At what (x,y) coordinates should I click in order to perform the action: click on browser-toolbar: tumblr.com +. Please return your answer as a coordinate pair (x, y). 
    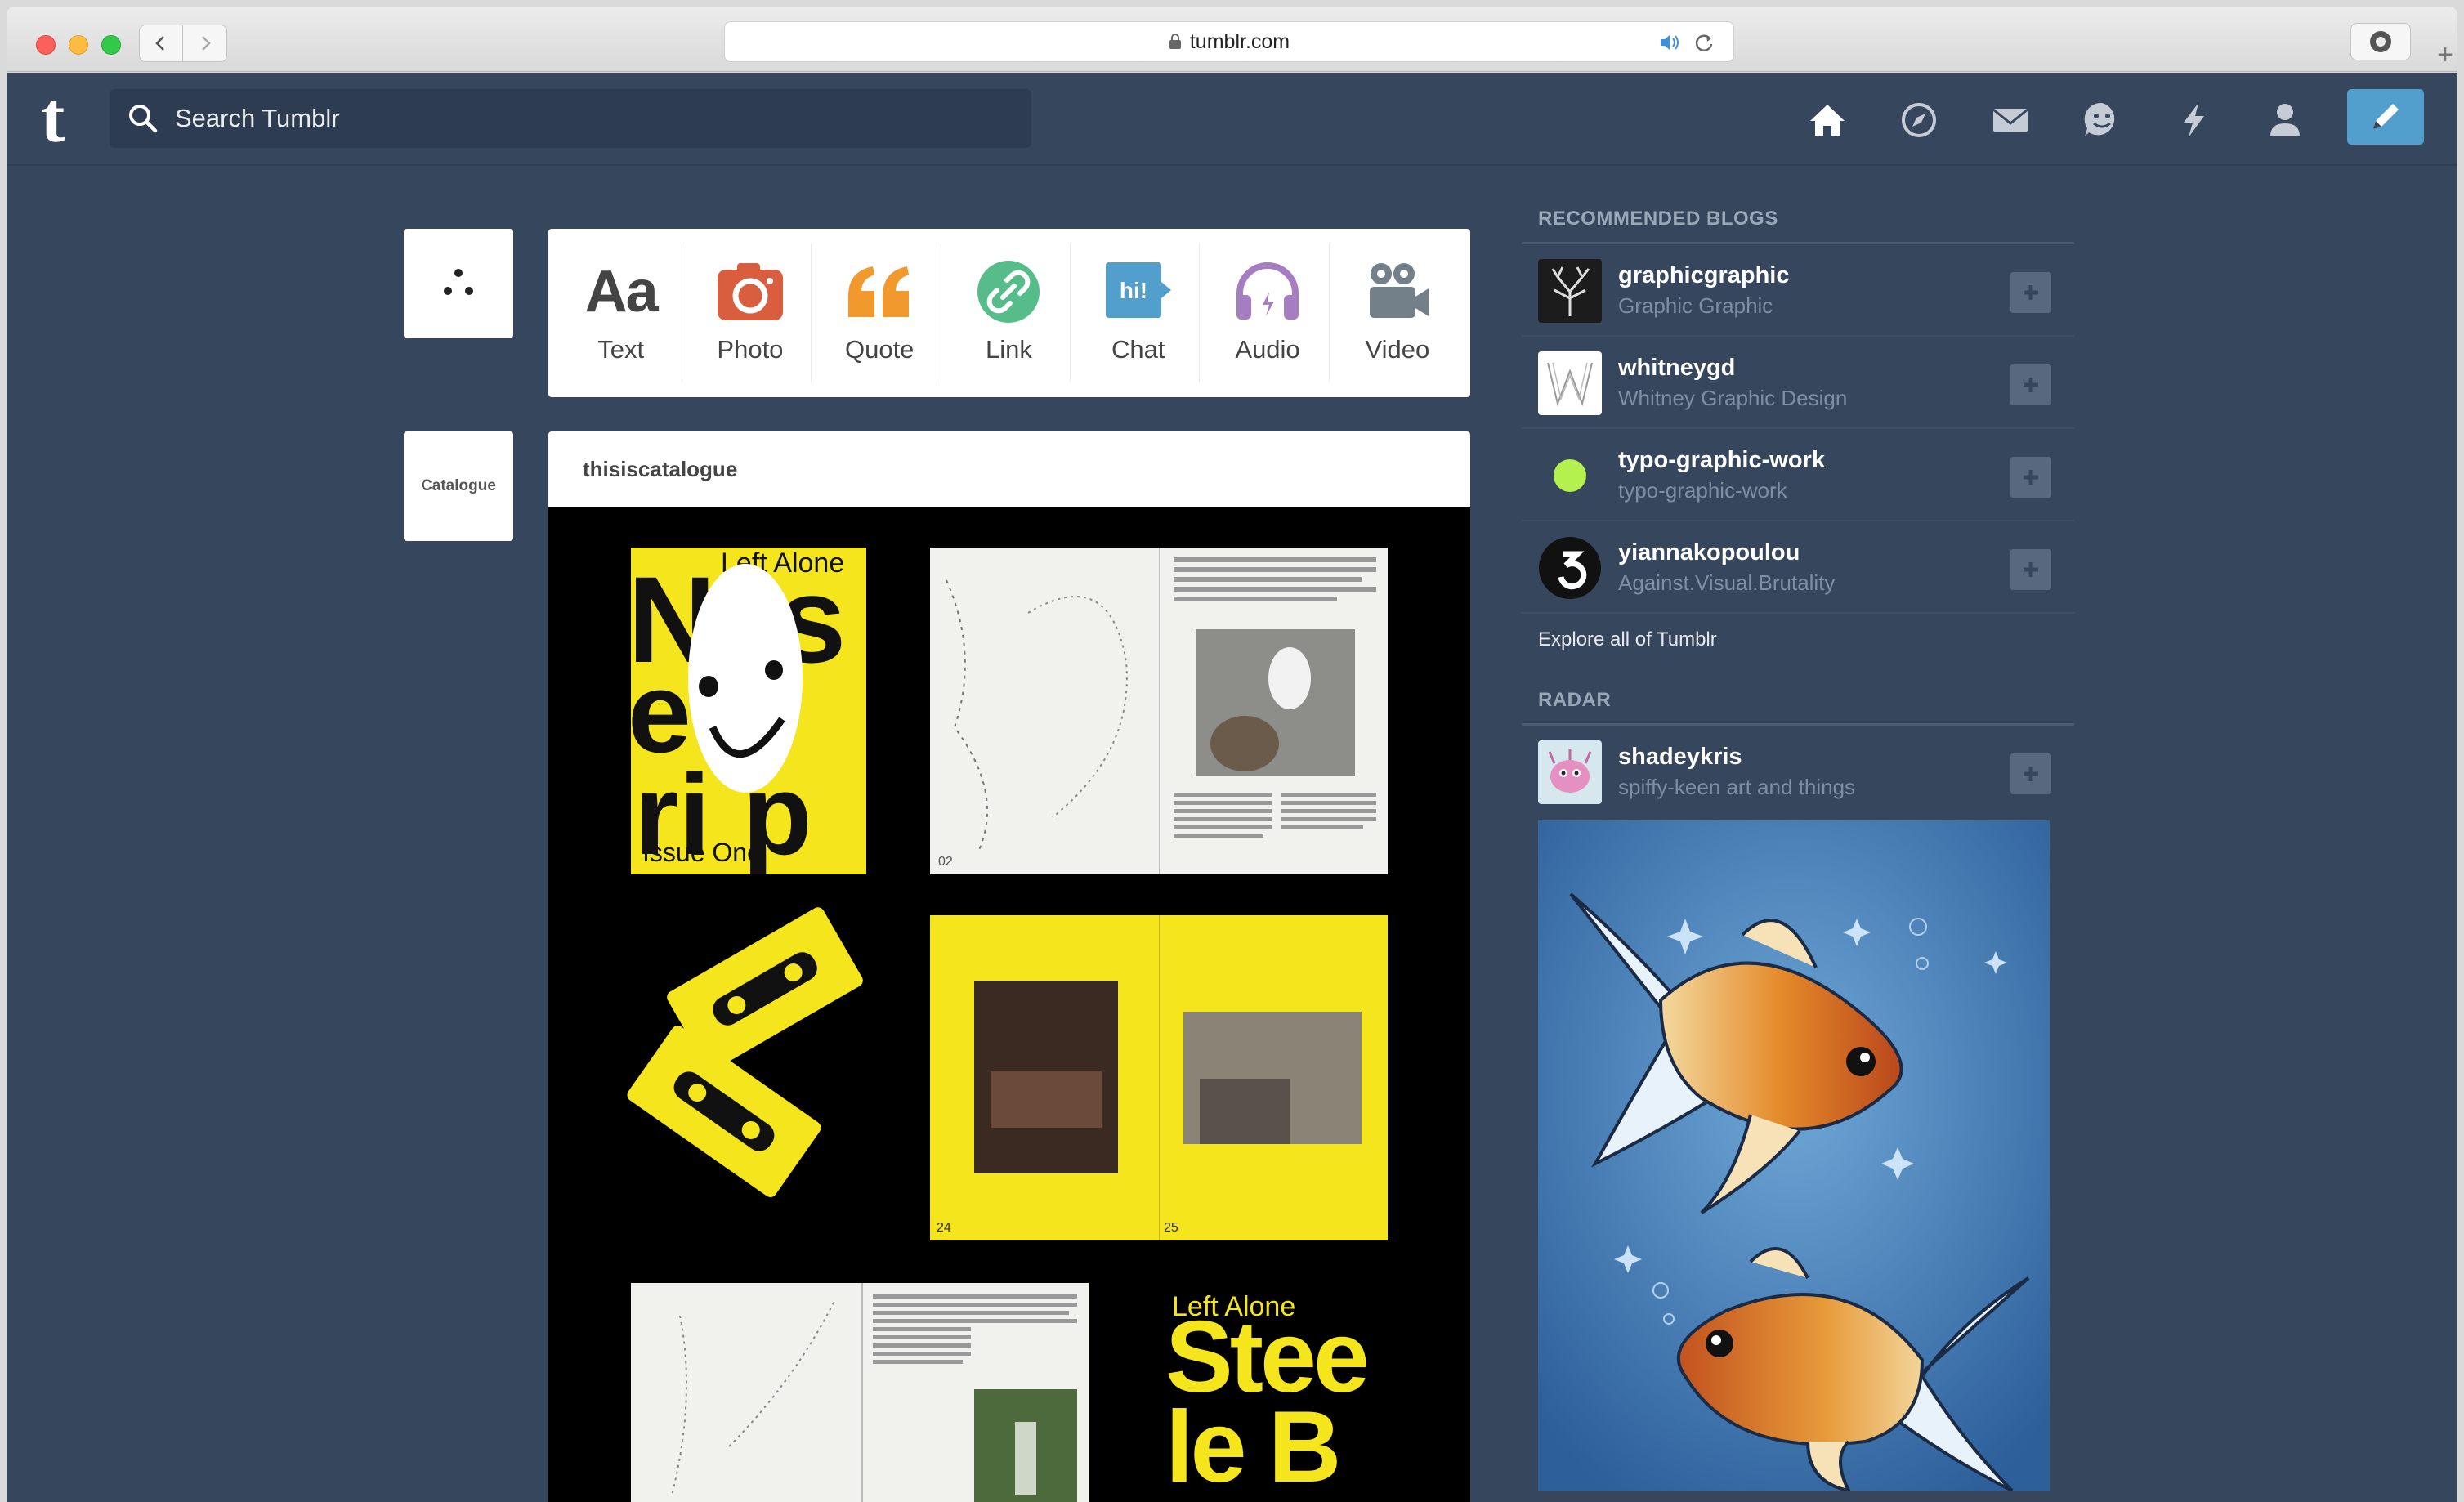
    Looking at the image, I should click on (1232, 39).